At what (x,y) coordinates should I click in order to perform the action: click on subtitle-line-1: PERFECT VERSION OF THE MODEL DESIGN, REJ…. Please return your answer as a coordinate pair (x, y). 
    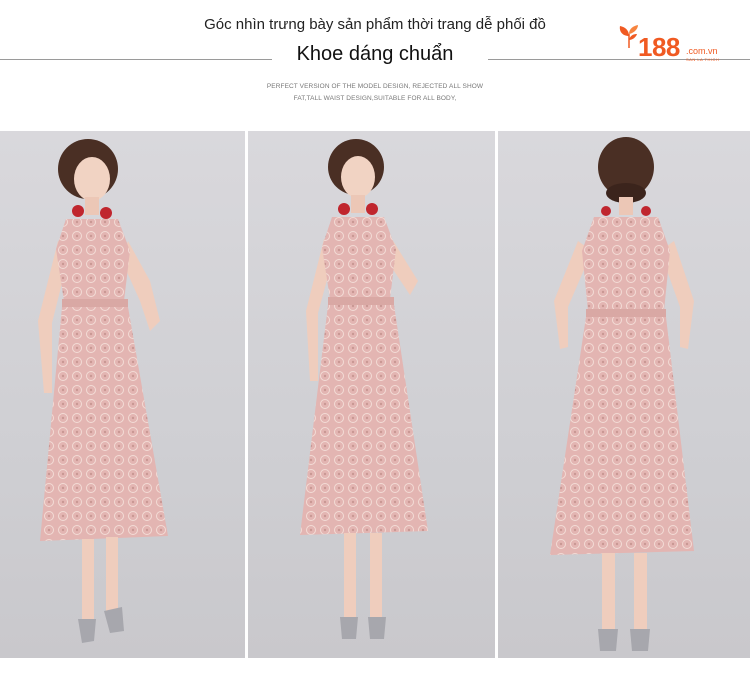
    Looking at the image, I should click on (375, 86).